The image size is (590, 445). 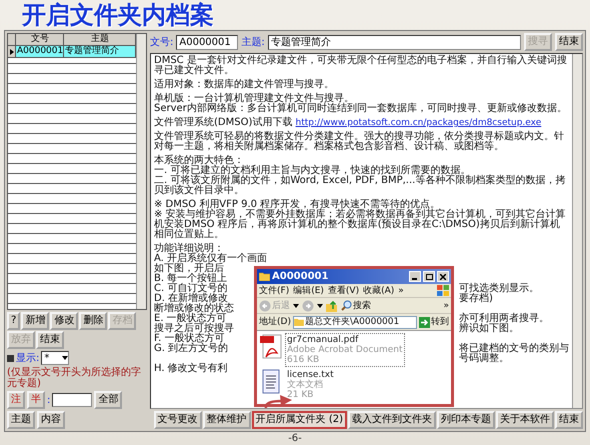 What do you see at coordinates (50, 340) in the screenshot?
I see `toolbar-button: 结束` at bounding box center [50, 340].